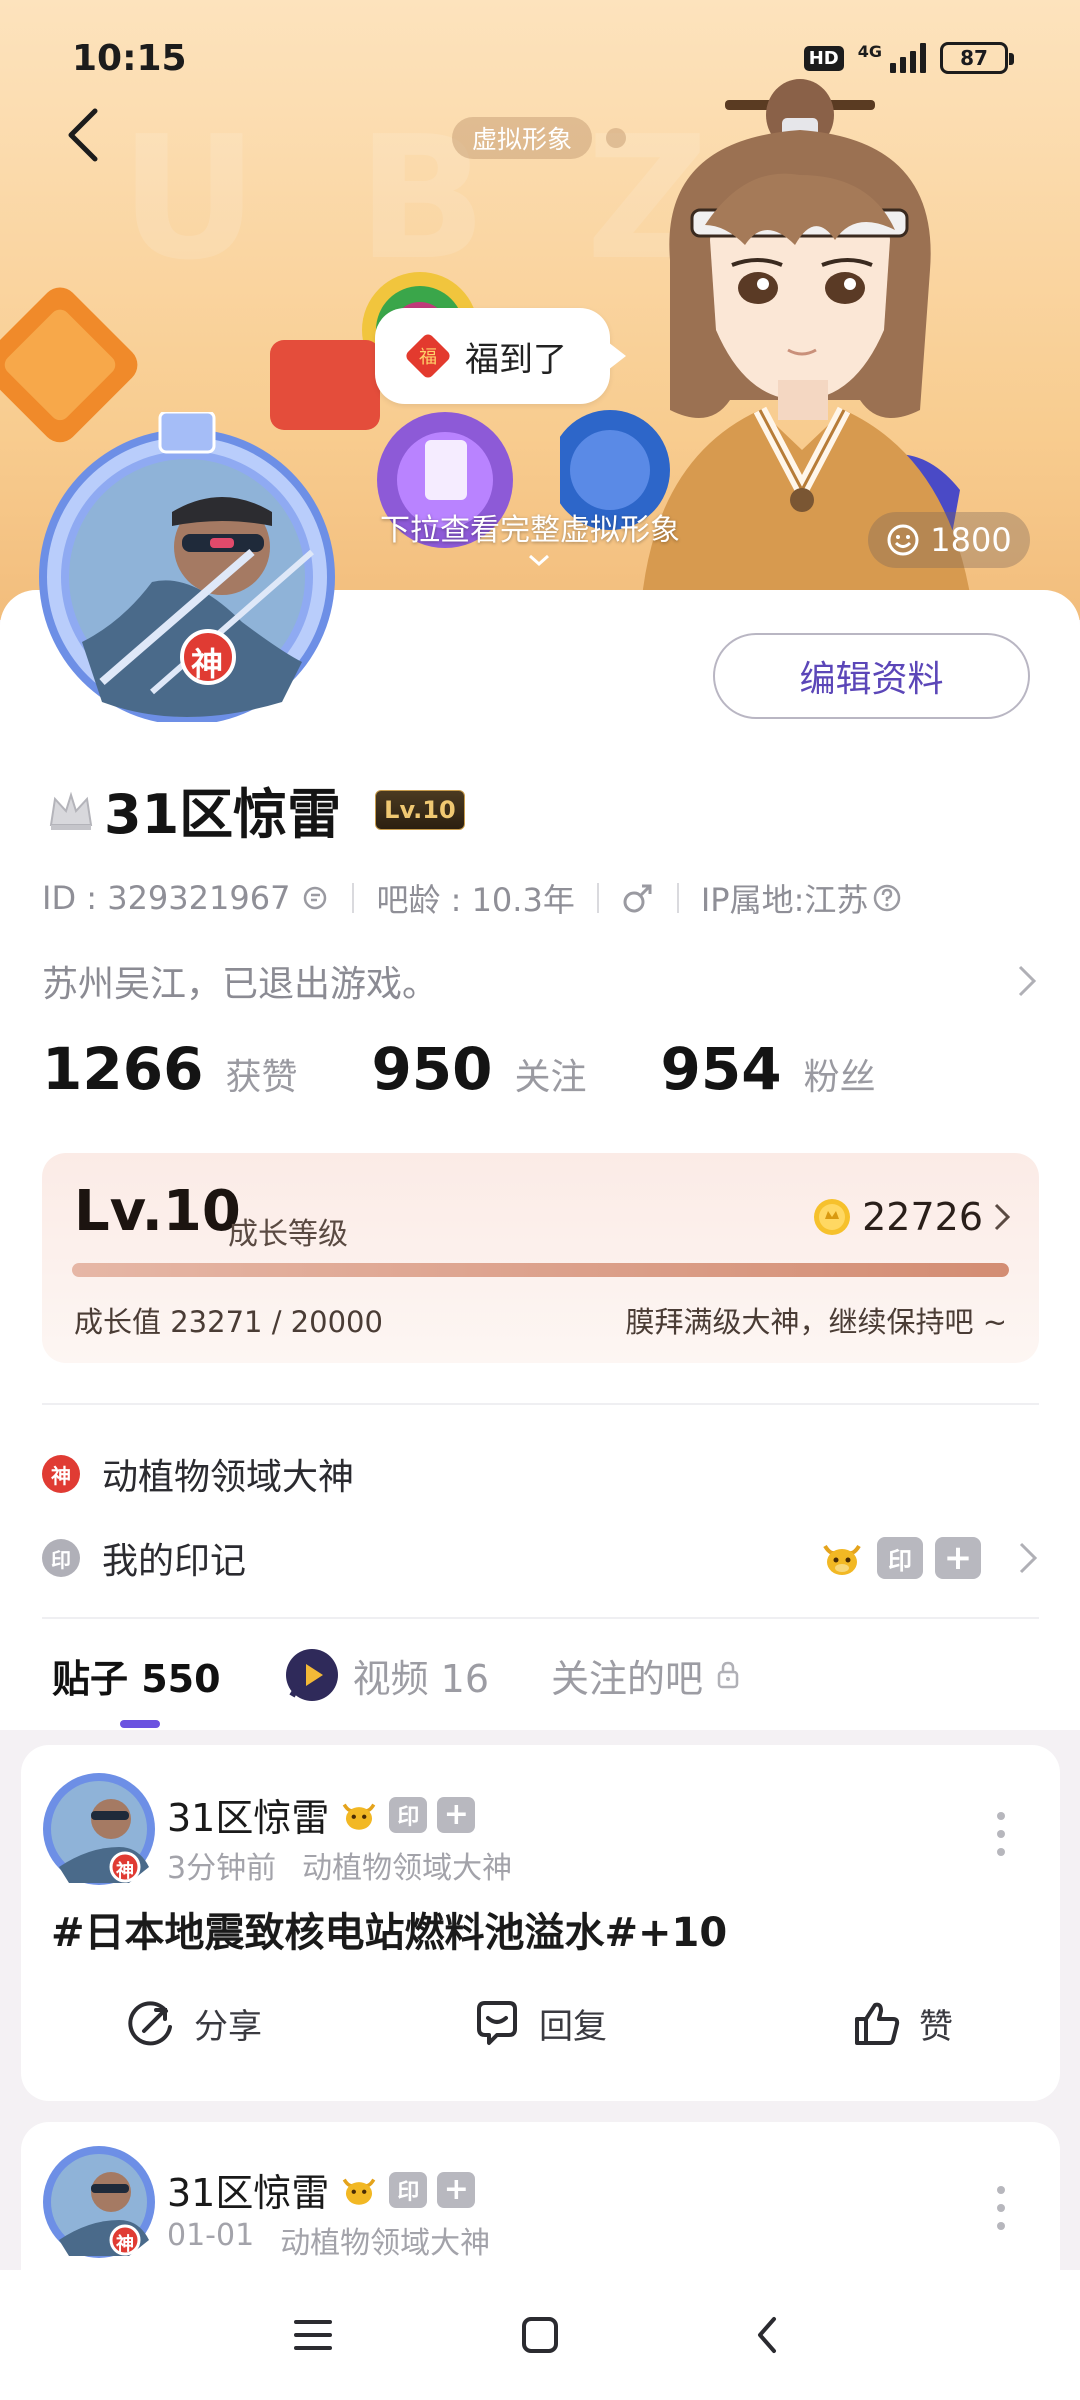  I want to click on like-label: 赞, so click(936, 2026).